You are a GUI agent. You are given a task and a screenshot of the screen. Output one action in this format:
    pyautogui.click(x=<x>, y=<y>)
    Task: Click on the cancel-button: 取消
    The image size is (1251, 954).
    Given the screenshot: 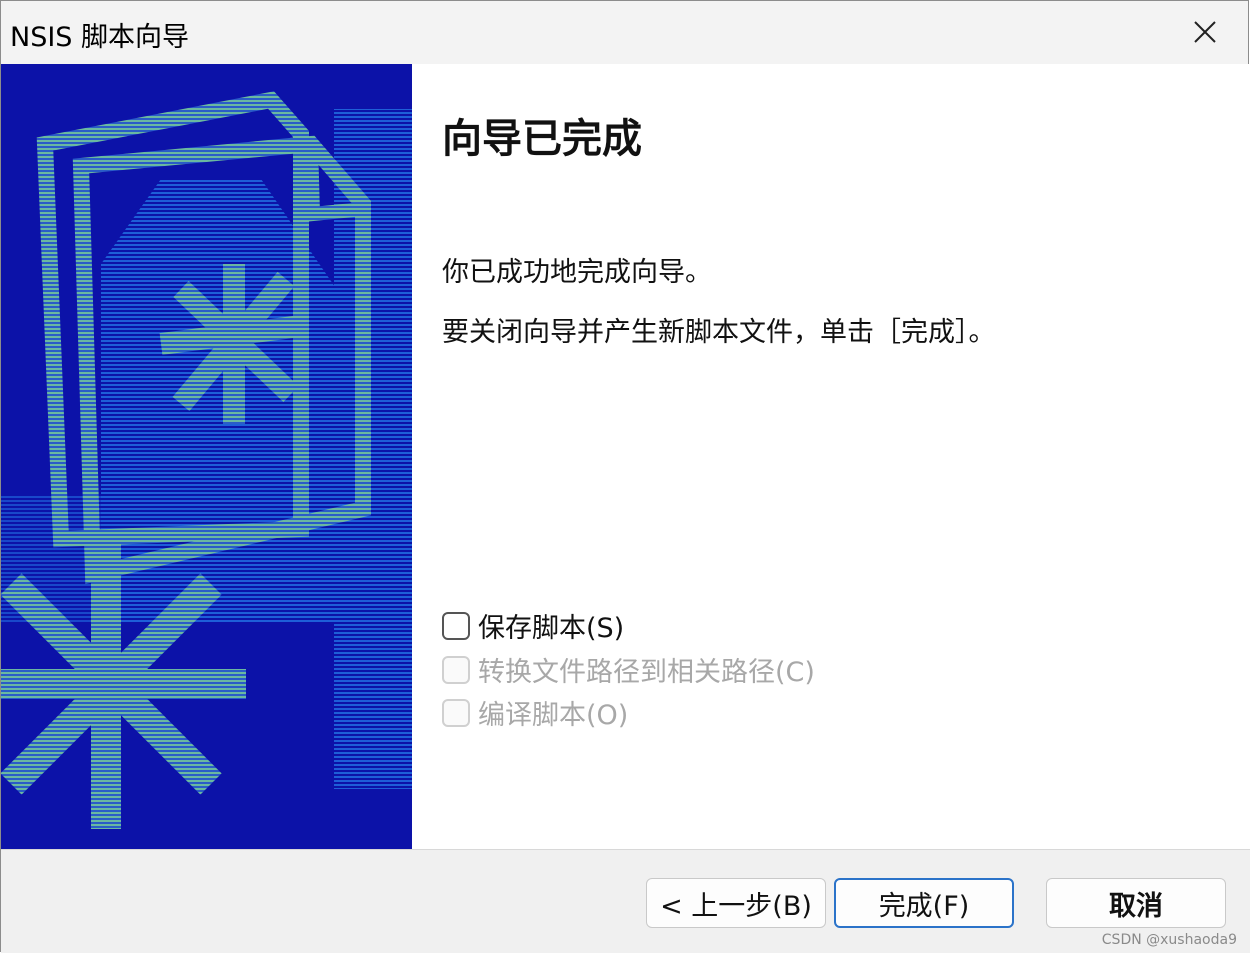 What is the action you would take?
    pyautogui.click(x=1136, y=903)
    